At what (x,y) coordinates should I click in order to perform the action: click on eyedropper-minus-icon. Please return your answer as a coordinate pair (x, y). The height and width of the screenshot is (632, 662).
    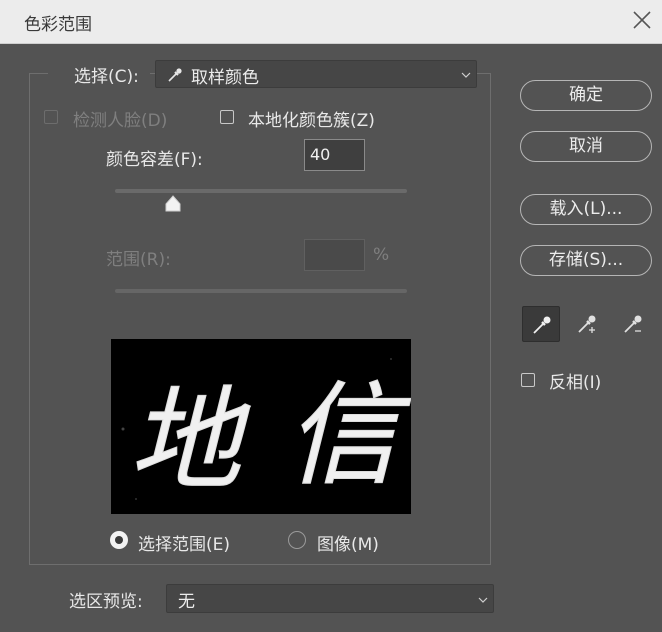
    Looking at the image, I should click on (633, 324).